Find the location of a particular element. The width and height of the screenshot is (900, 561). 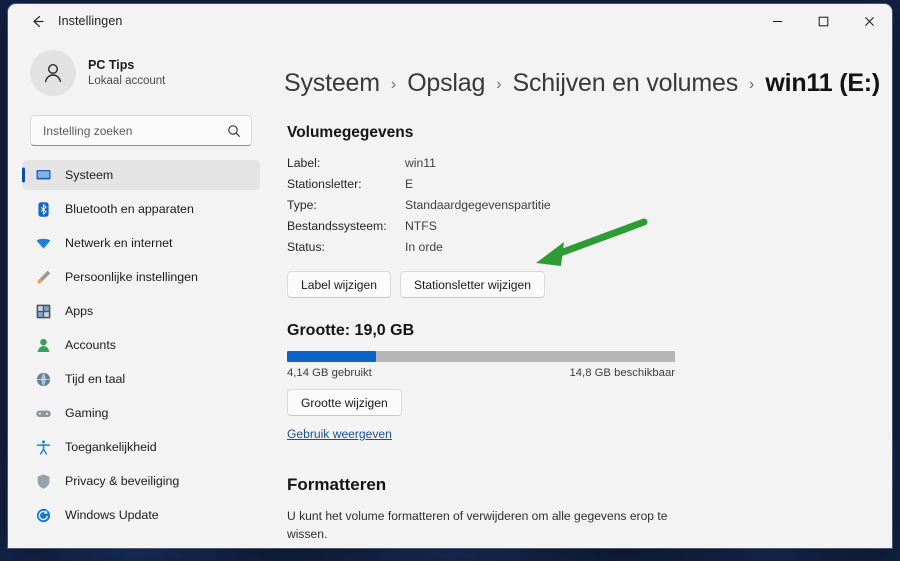

monitor-icon is located at coordinates (43, 175).